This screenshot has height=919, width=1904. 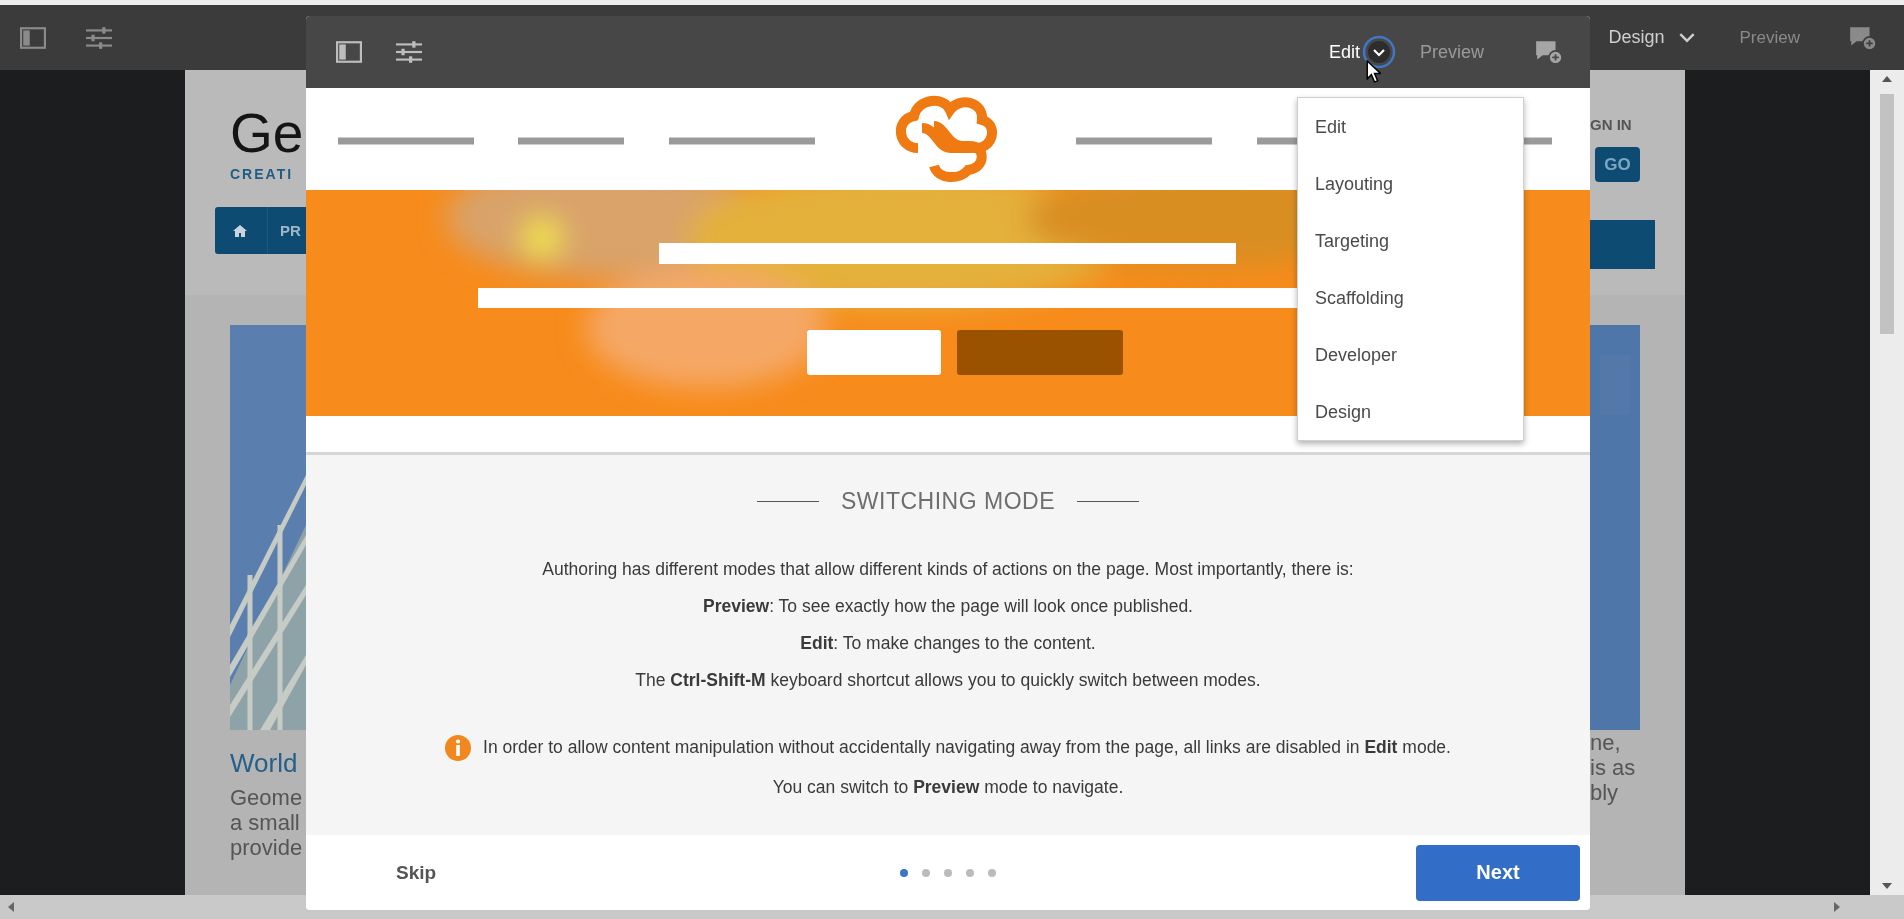 What do you see at coordinates (948, 643) in the screenshot?
I see `paragraph: Edit: To make changes to the content.` at bounding box center [948, 643].